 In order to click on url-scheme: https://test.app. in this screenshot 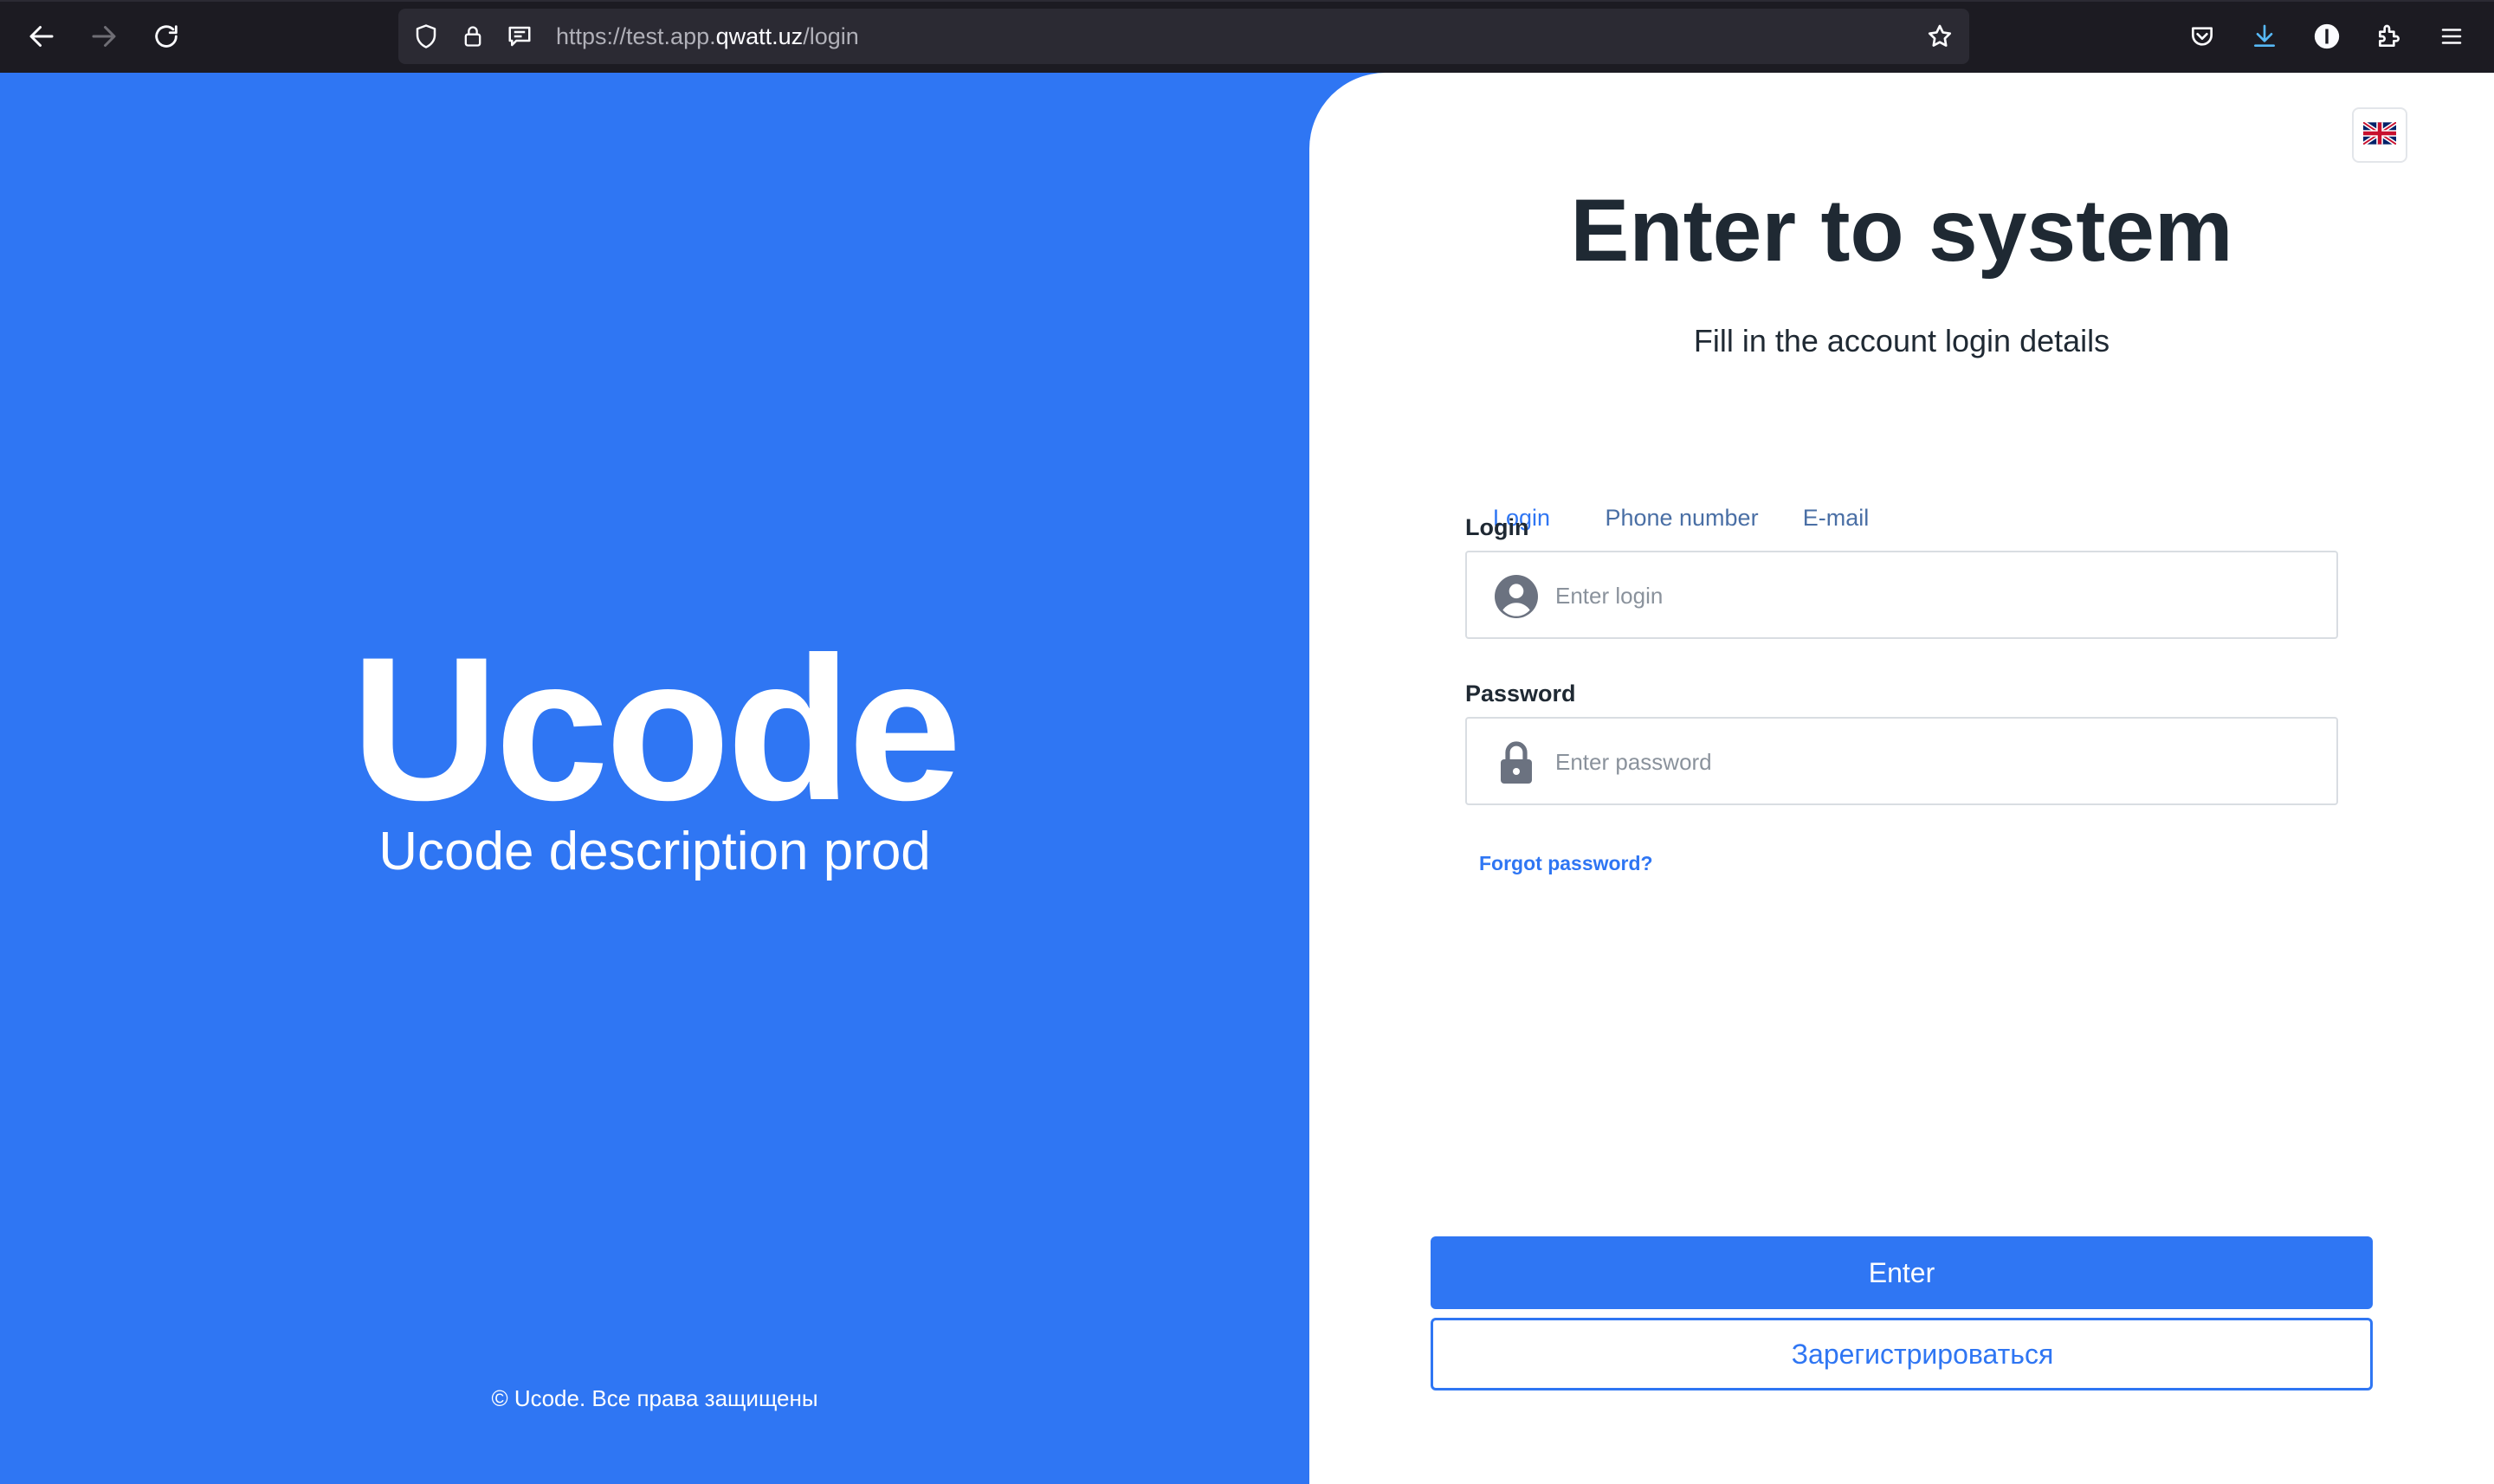, I will do `click(636, 36)`.